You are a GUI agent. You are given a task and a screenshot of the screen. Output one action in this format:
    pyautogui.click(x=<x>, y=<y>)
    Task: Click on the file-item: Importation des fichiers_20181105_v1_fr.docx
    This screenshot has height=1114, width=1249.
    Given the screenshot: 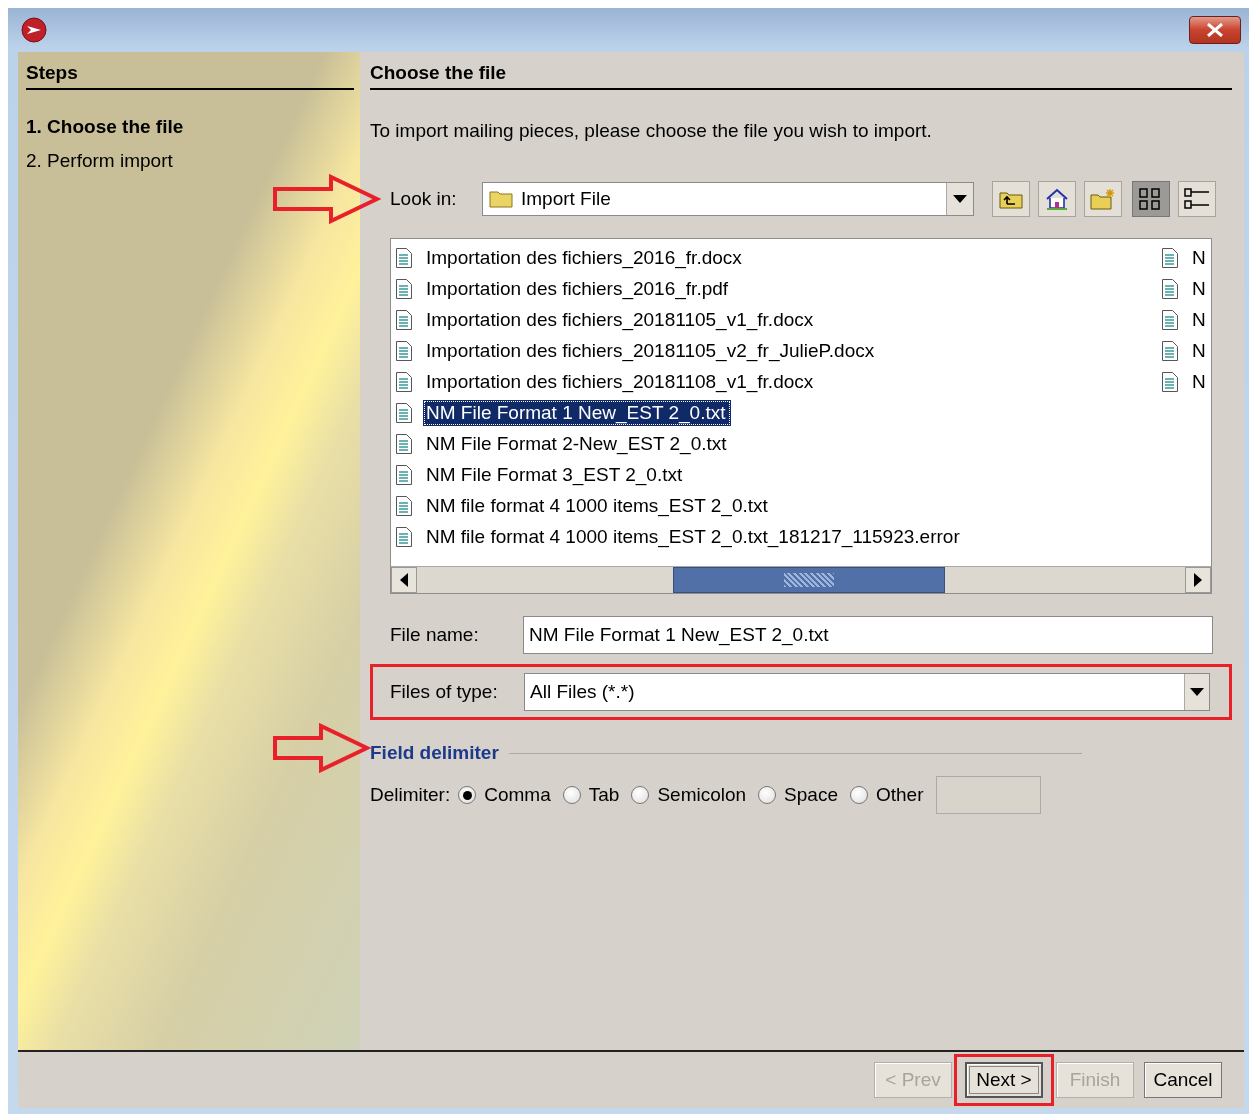 What is the action you would take?
    pyautogui.click(x=621, y=319)
    